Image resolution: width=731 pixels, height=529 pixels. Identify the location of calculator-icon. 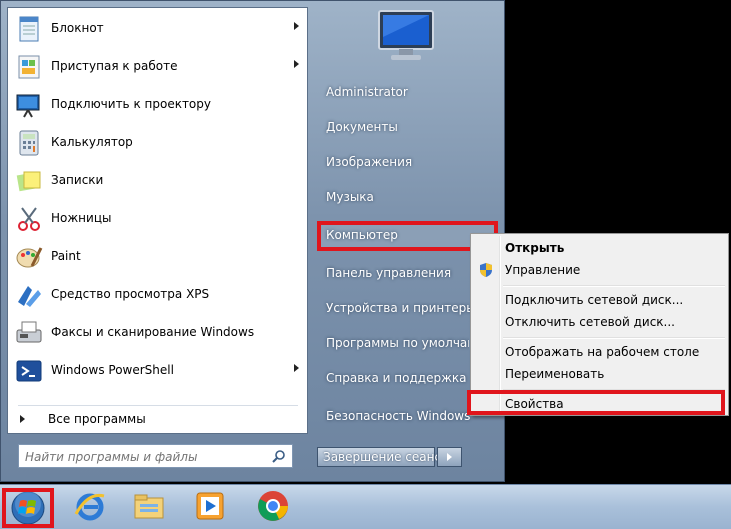
(29, 143).